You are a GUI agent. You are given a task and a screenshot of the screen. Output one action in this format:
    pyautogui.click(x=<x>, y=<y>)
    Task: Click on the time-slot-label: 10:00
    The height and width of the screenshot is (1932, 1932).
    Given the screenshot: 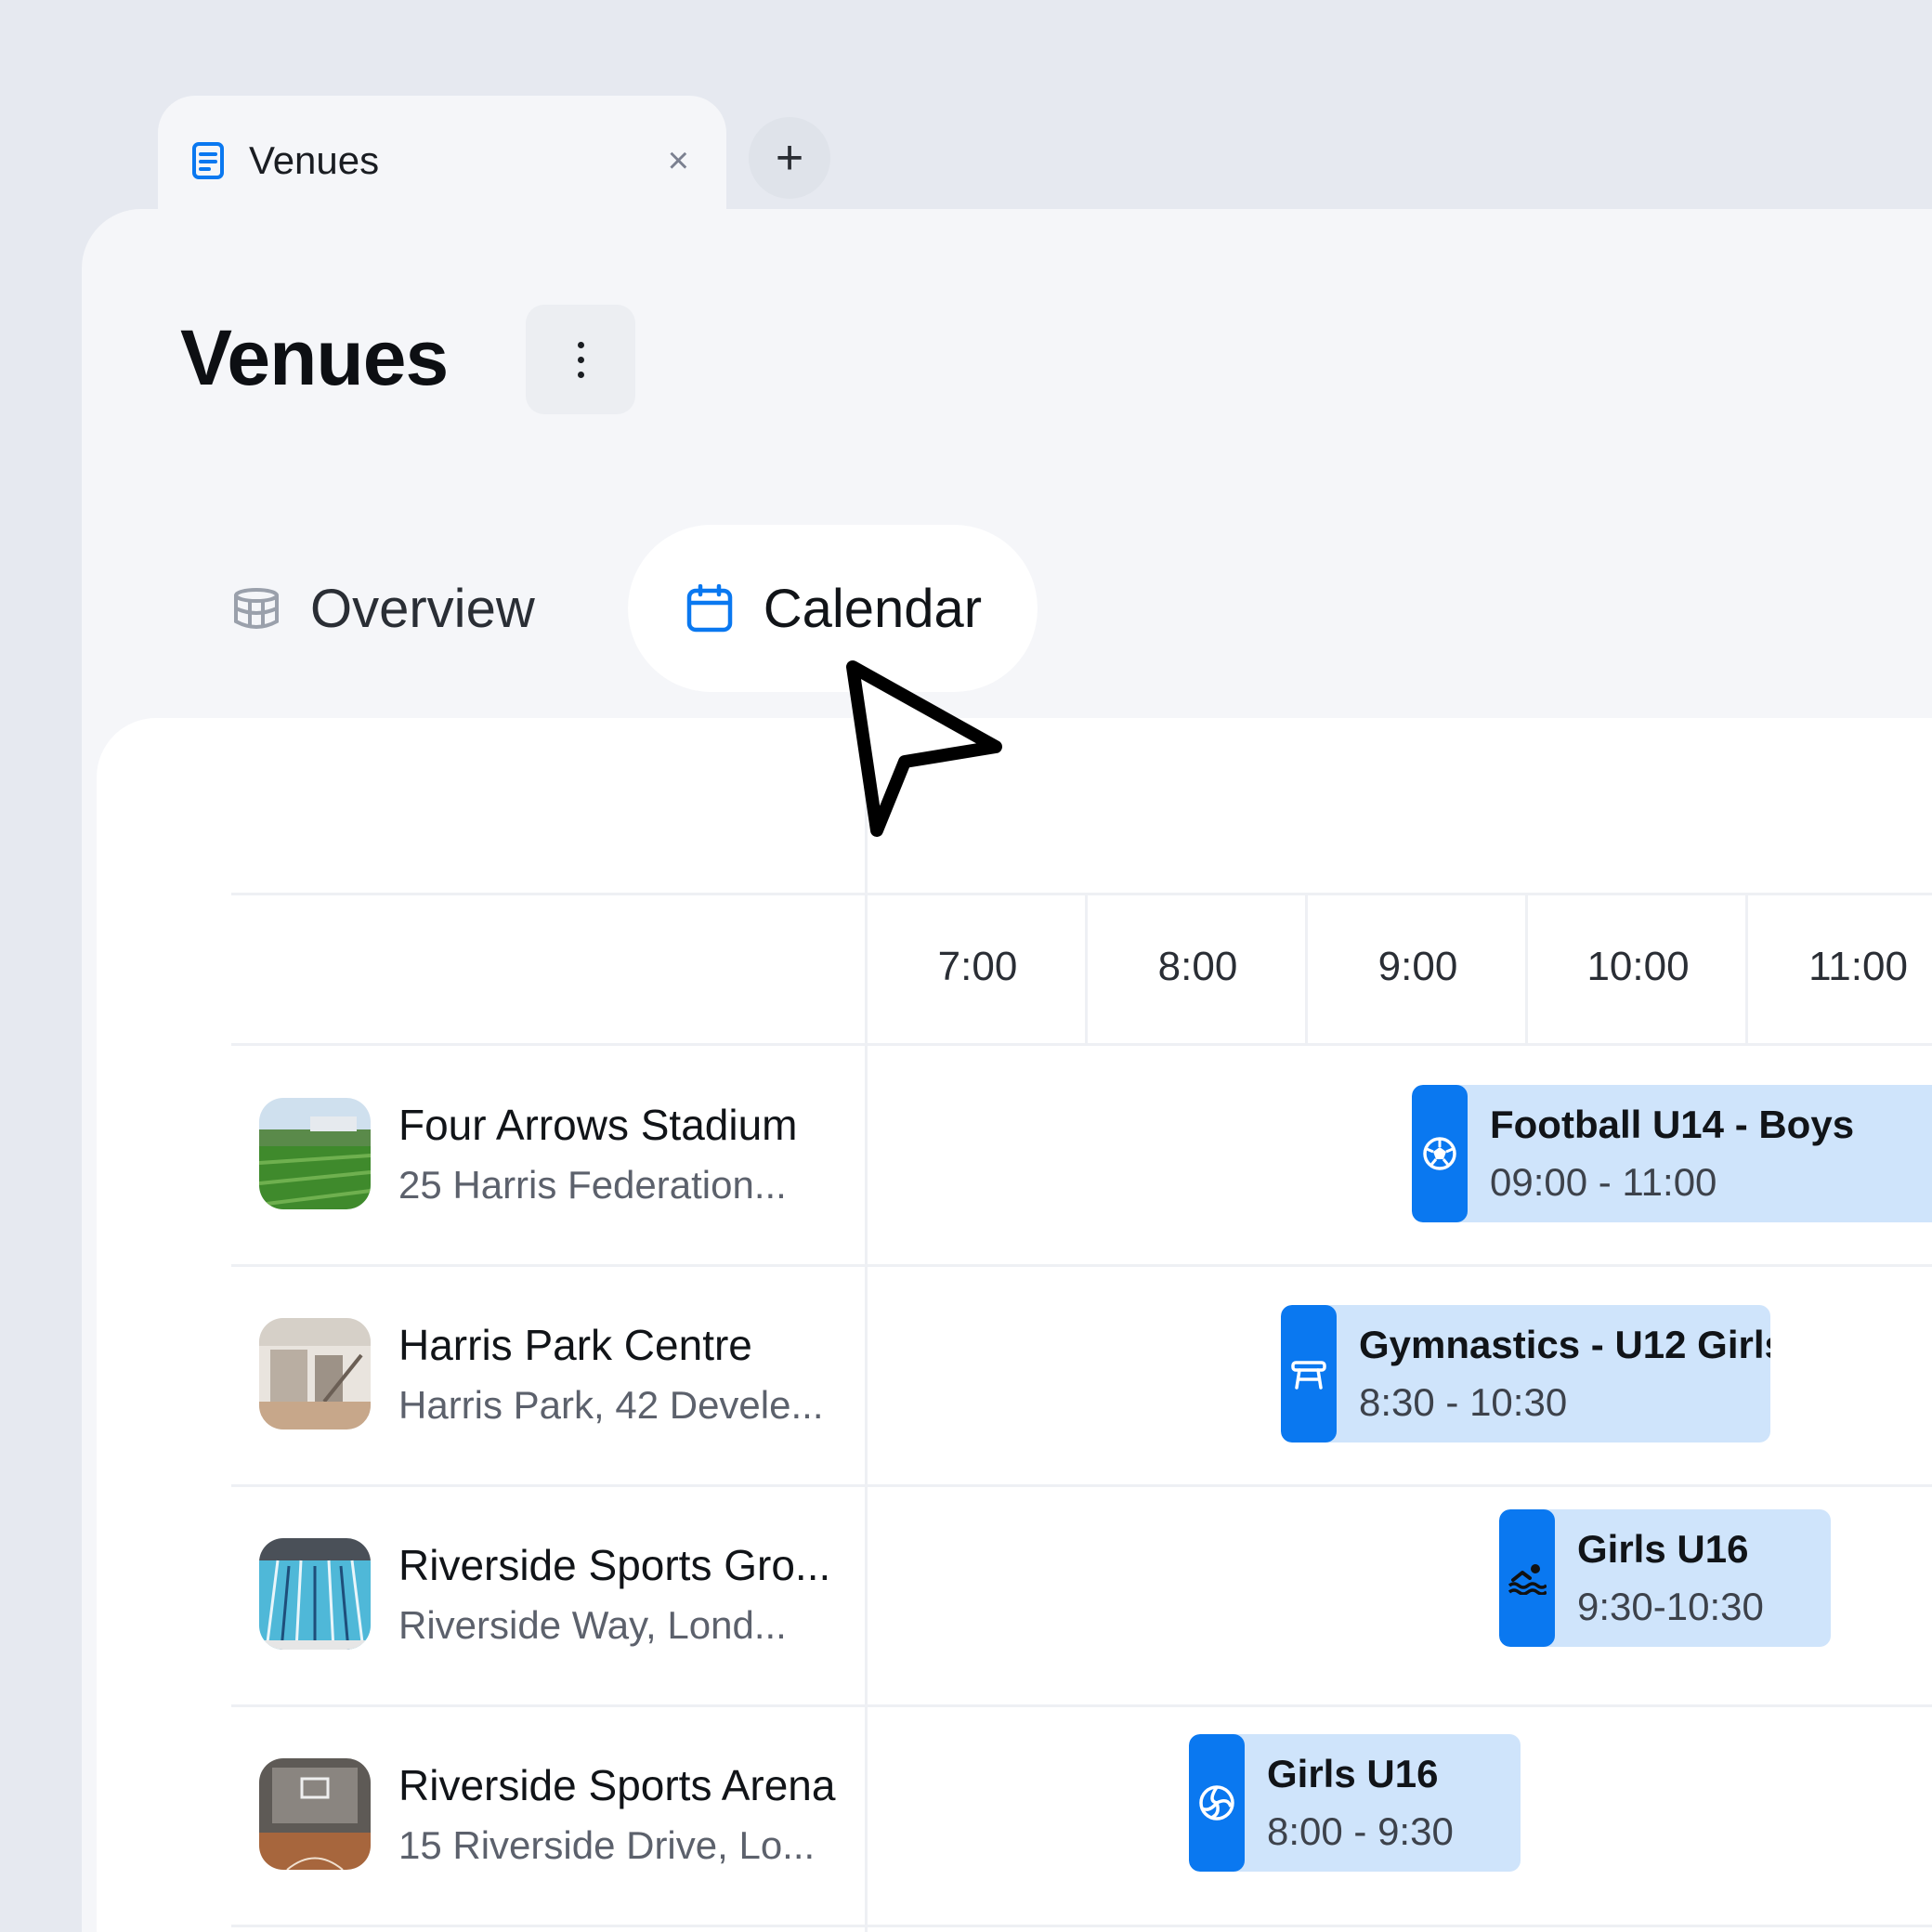 What is the action you would take?
    pyautogui.click(x=1638, y=966)
    